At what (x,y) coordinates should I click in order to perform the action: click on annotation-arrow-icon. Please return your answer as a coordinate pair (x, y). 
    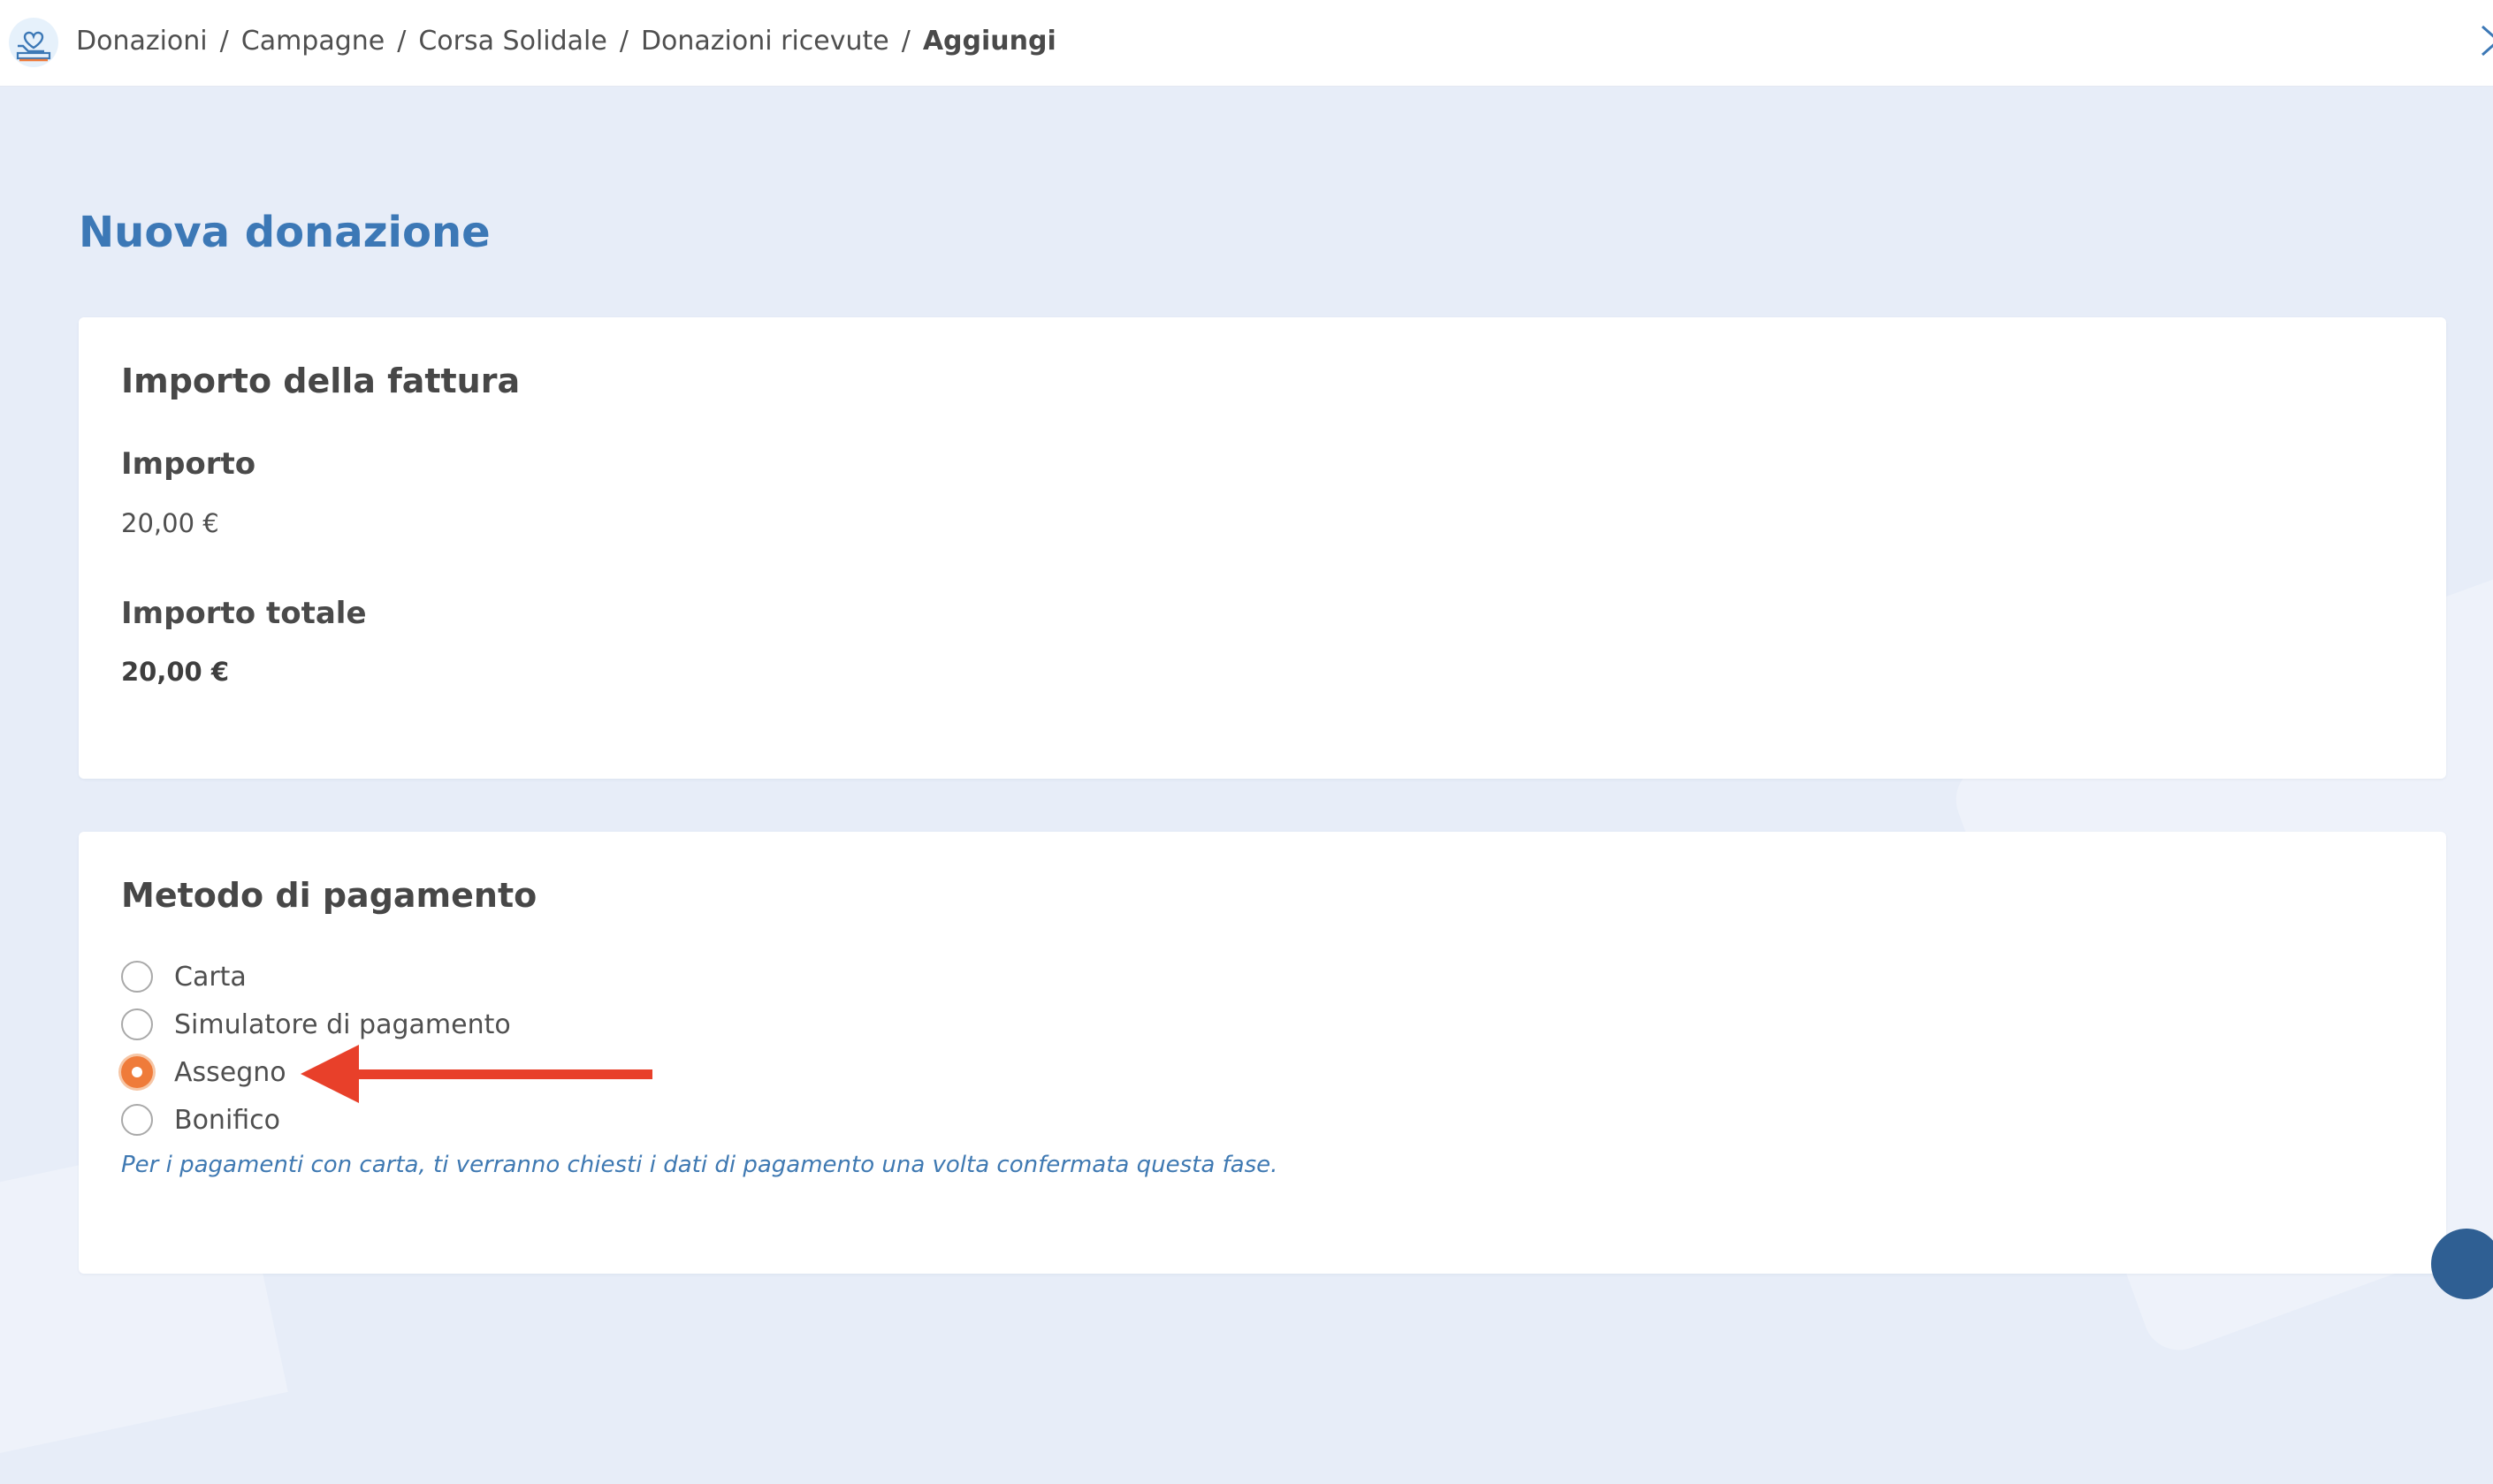
    Looking at the image, I should click on (477, 1075).